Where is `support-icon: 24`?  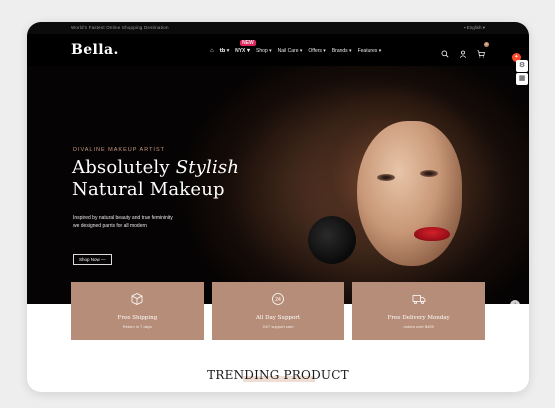
support-icon: 24 is located at coordinates (278, 299).